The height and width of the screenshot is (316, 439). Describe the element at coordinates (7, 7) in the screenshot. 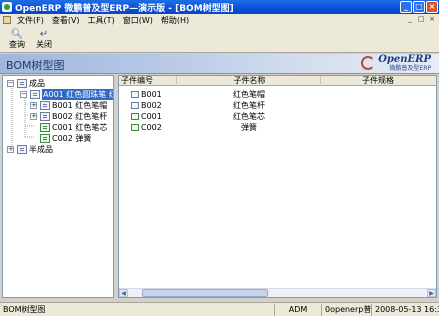

I see `app-icon` at that location.